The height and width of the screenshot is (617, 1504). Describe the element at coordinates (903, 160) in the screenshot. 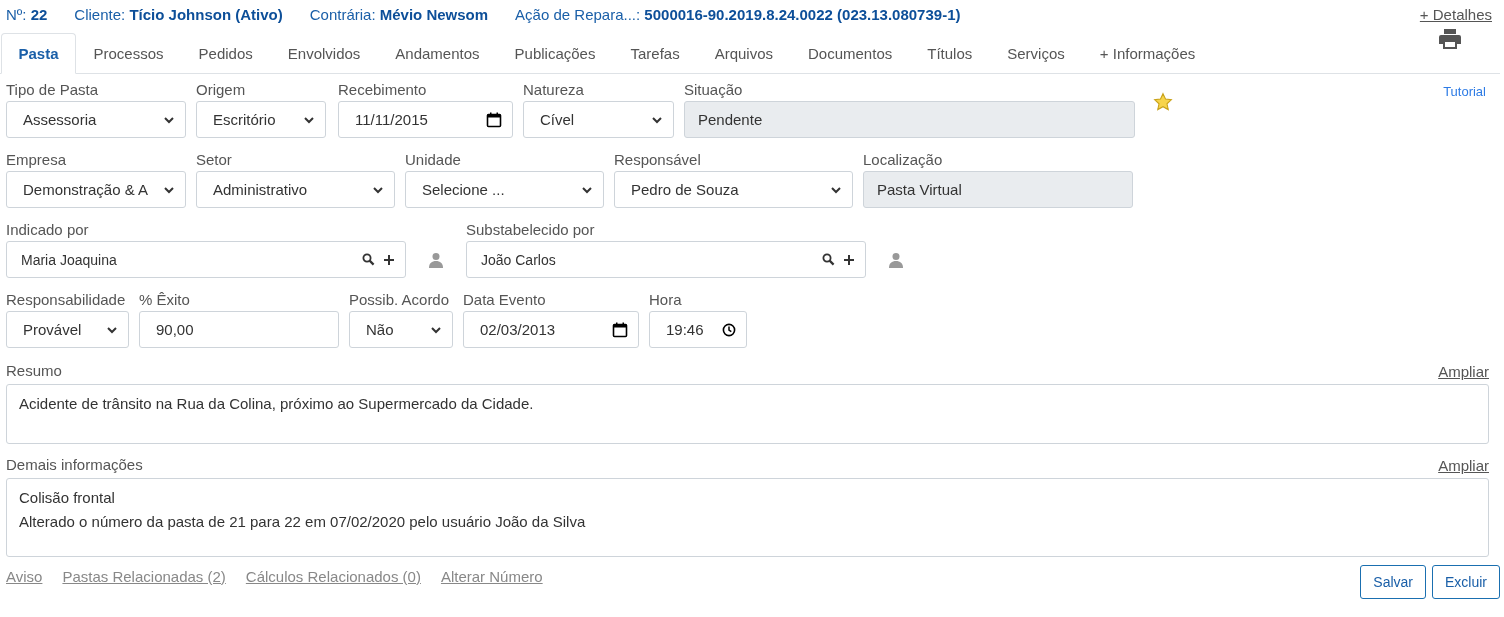

I see `field-label: Localização` at that location.